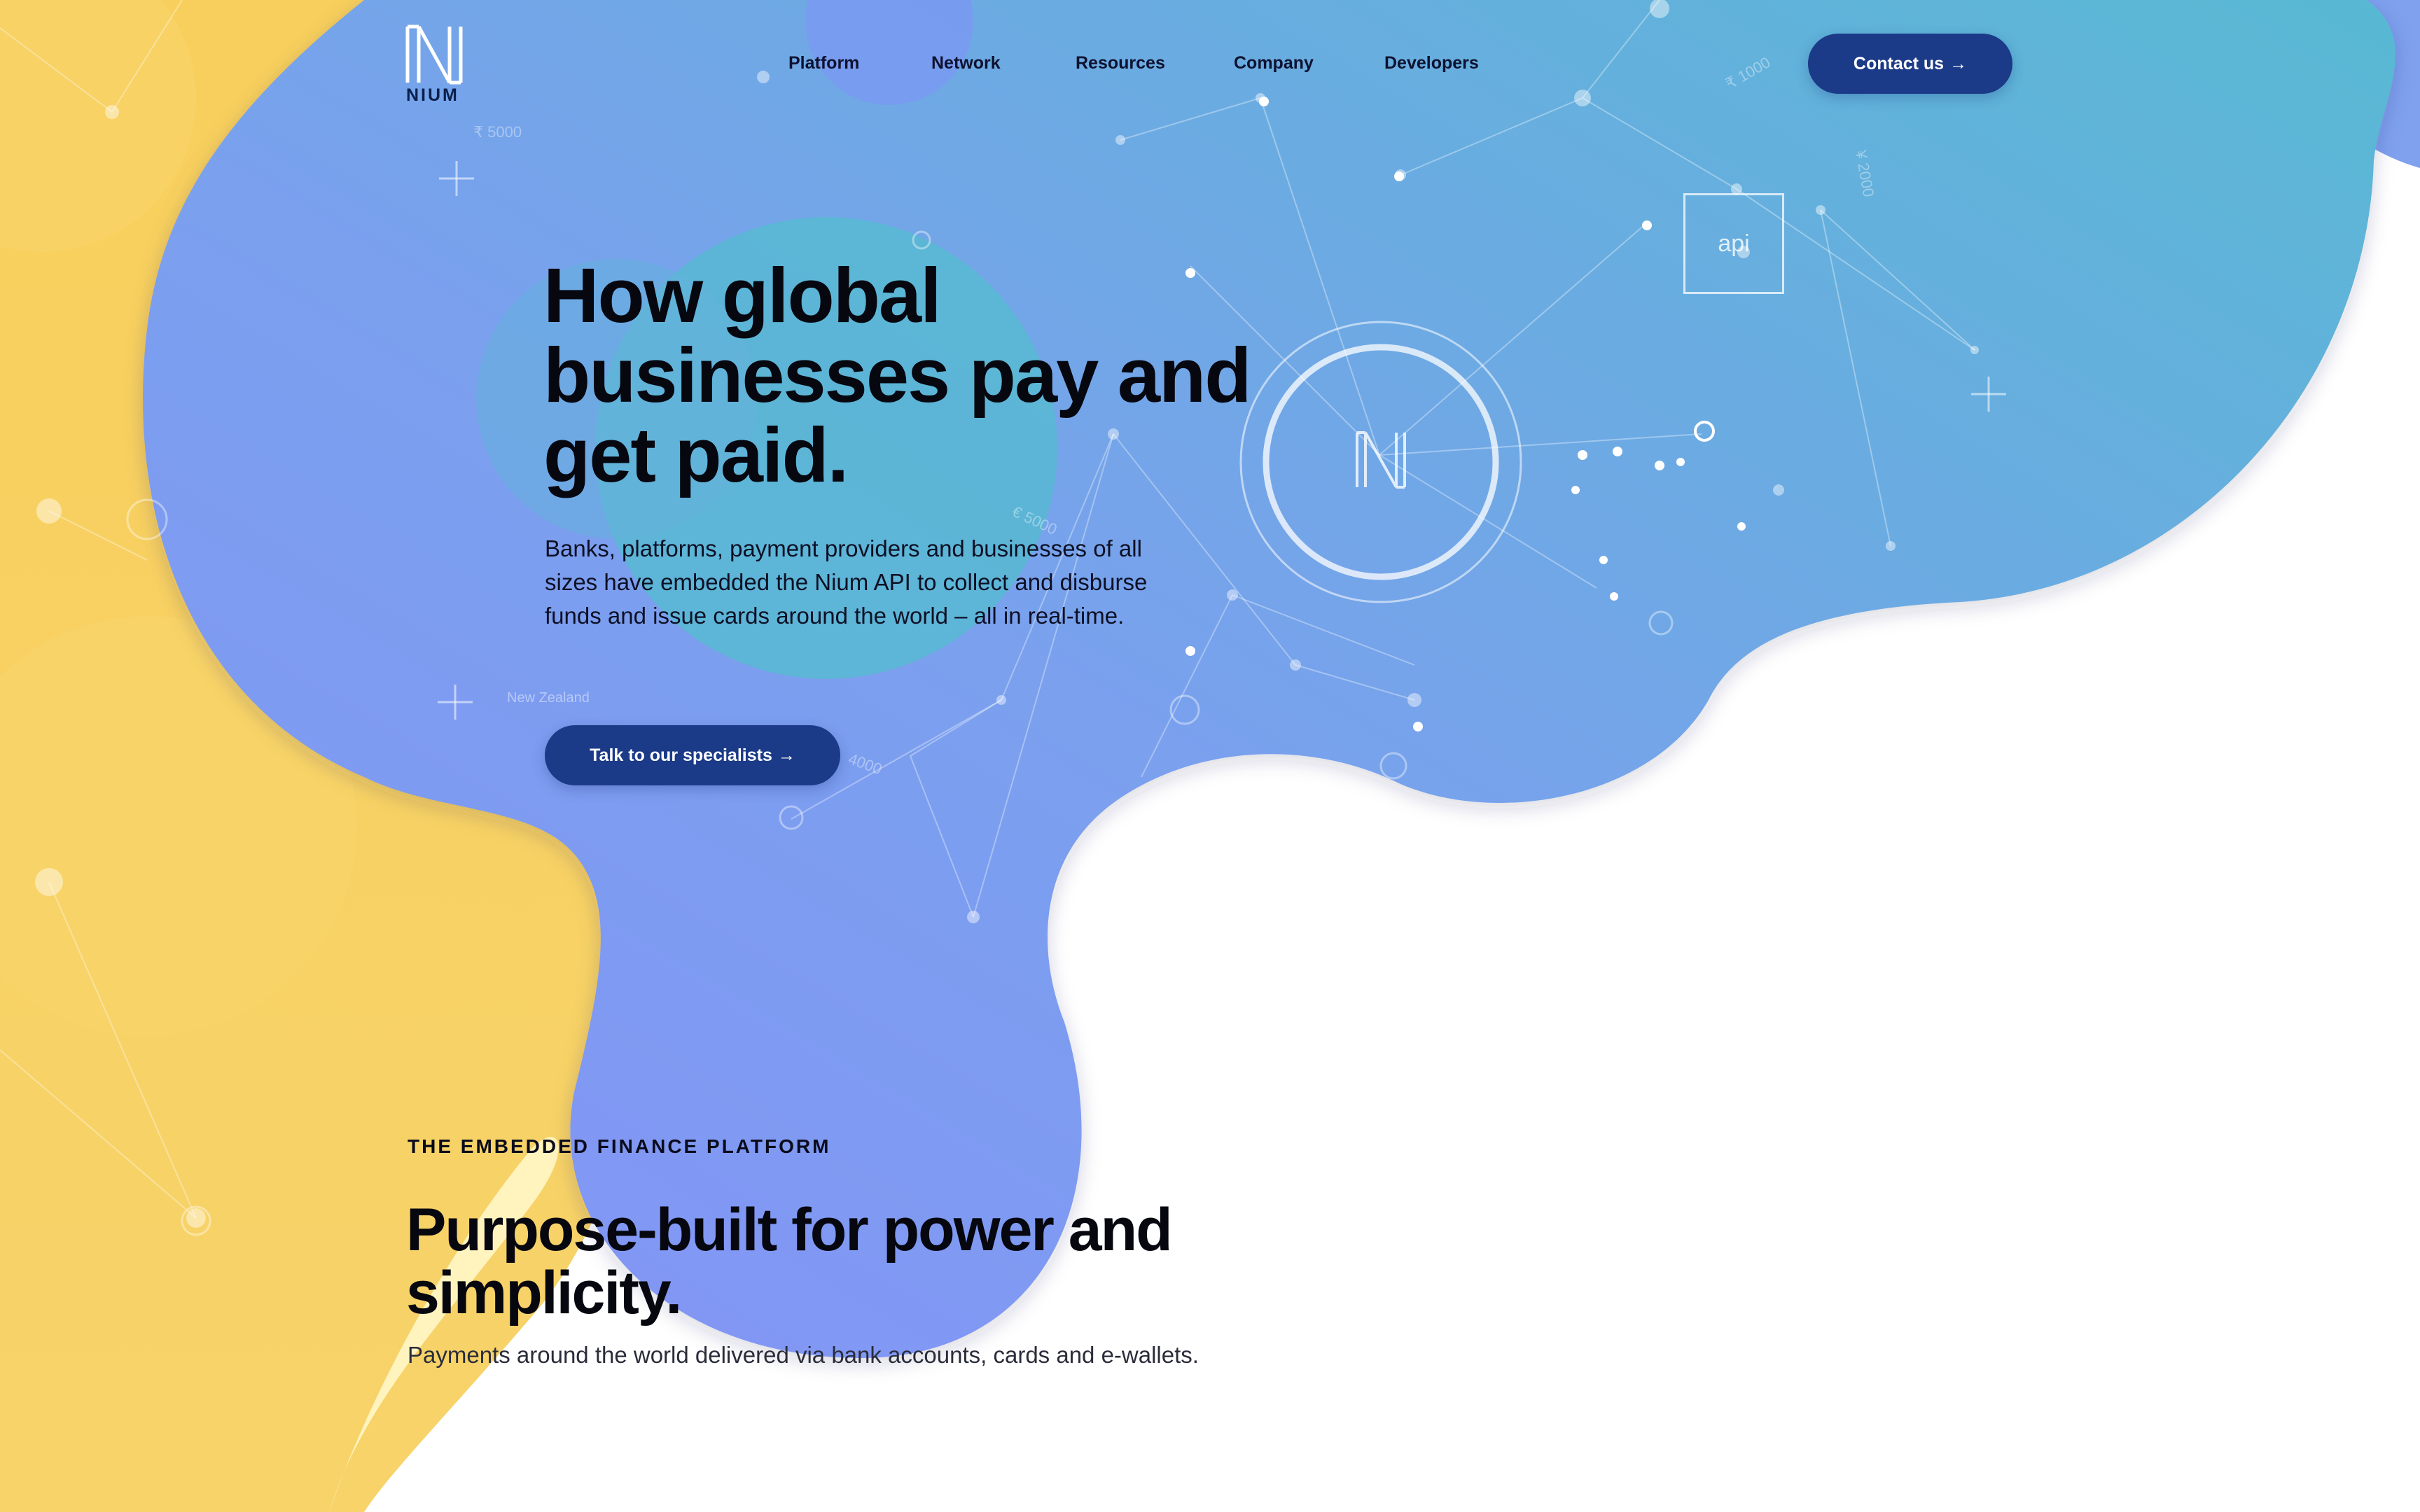  I want to click on nav-developers: Developers, so click(1431, 63).